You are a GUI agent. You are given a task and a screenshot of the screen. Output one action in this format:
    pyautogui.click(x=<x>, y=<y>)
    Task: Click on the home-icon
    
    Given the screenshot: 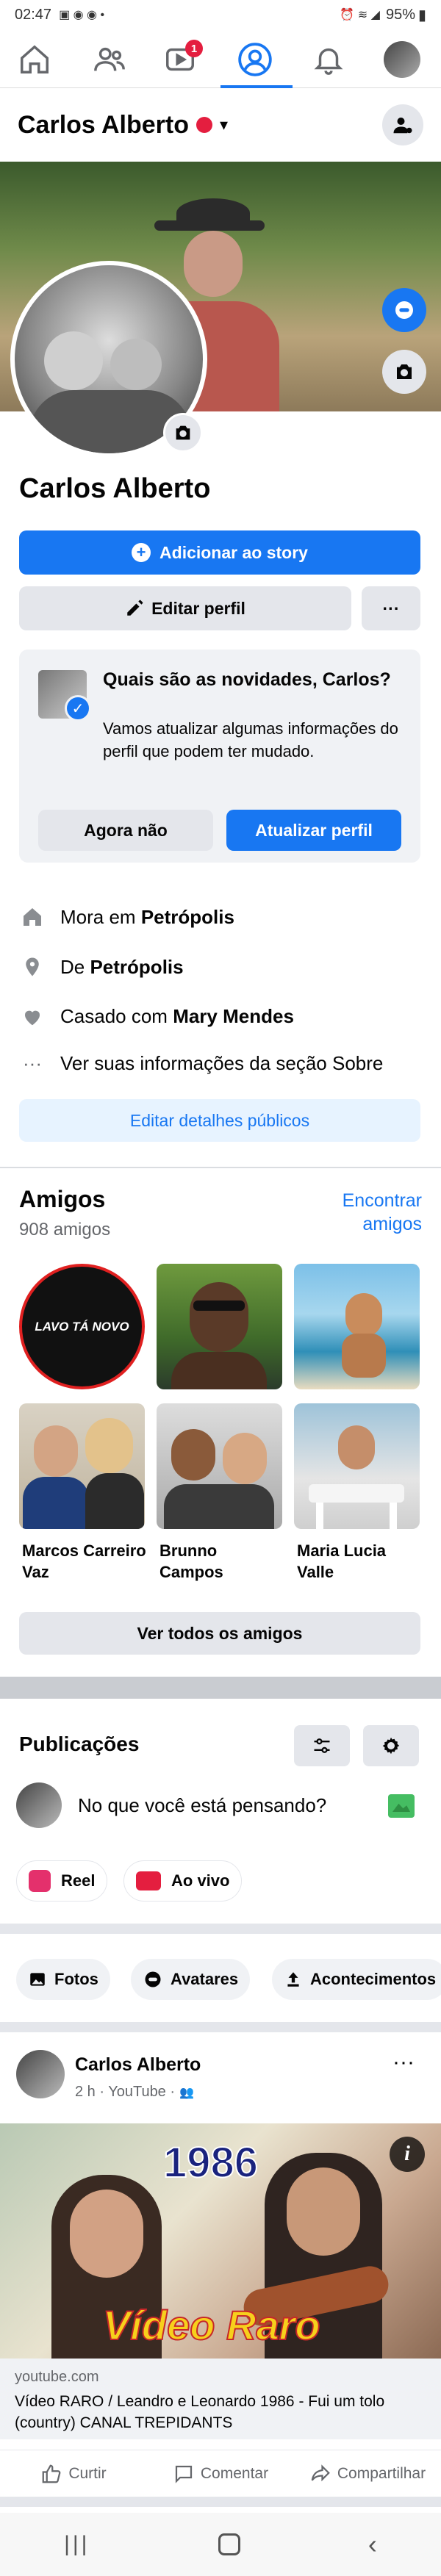 What is the action you would take?
    pyautogui.click(x=34, y=61)
    